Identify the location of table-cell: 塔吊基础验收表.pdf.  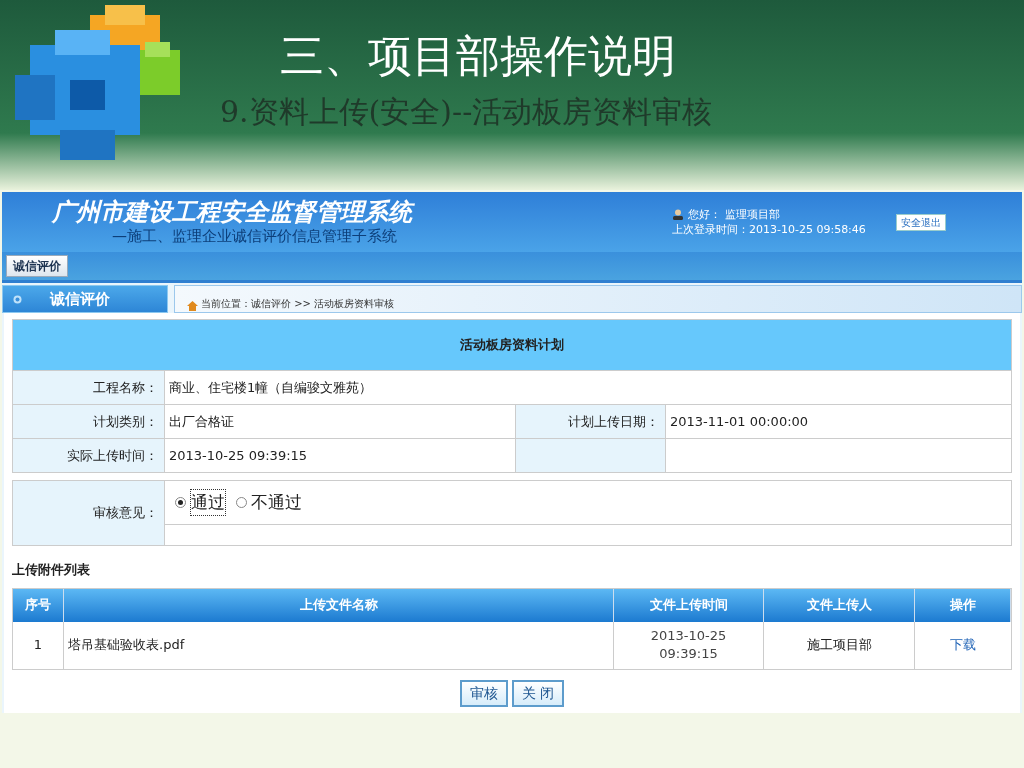
(339, 645).